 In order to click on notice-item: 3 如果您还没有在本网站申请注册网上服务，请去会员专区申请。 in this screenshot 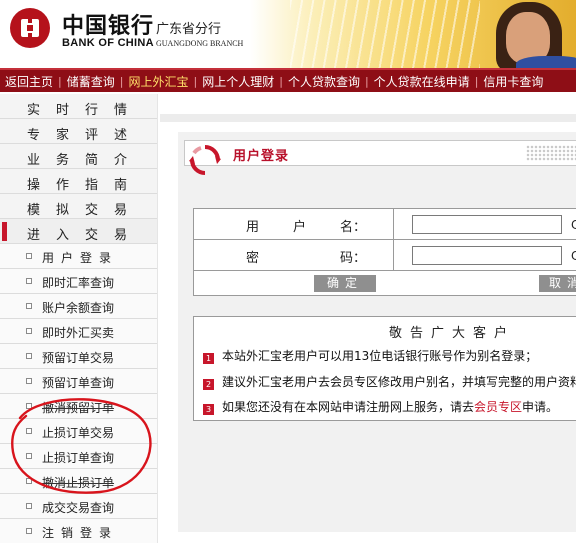, I will do `click(380, 406)`.